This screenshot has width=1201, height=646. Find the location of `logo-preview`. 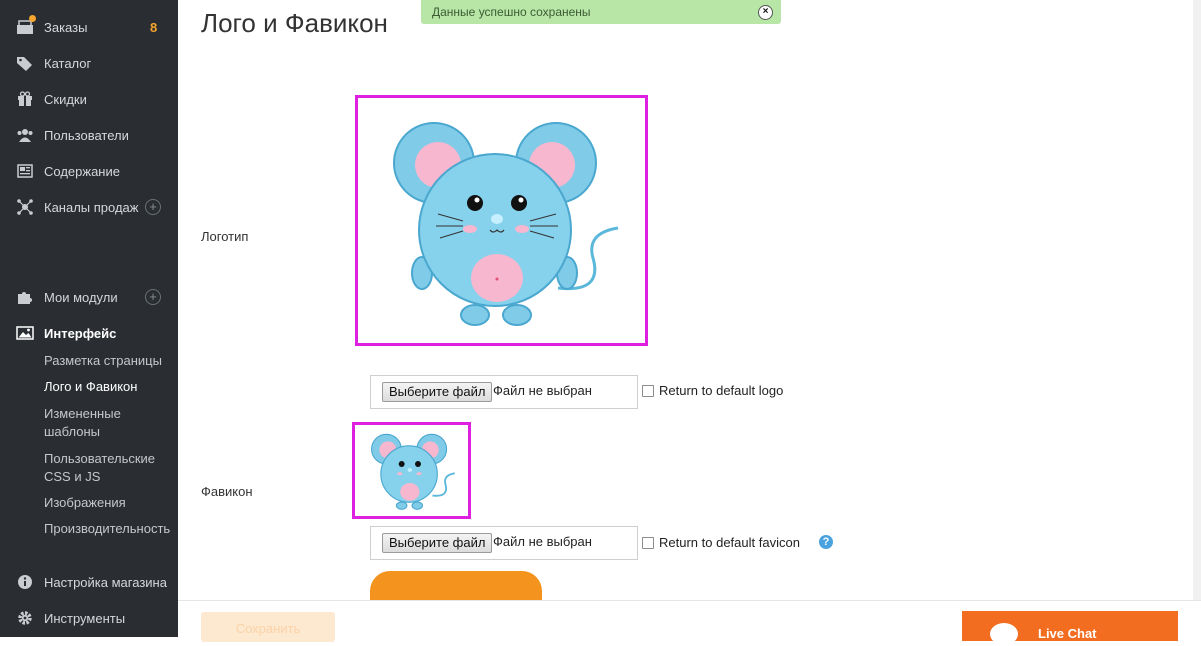

logo-preview is located at coordinates (501, 220).